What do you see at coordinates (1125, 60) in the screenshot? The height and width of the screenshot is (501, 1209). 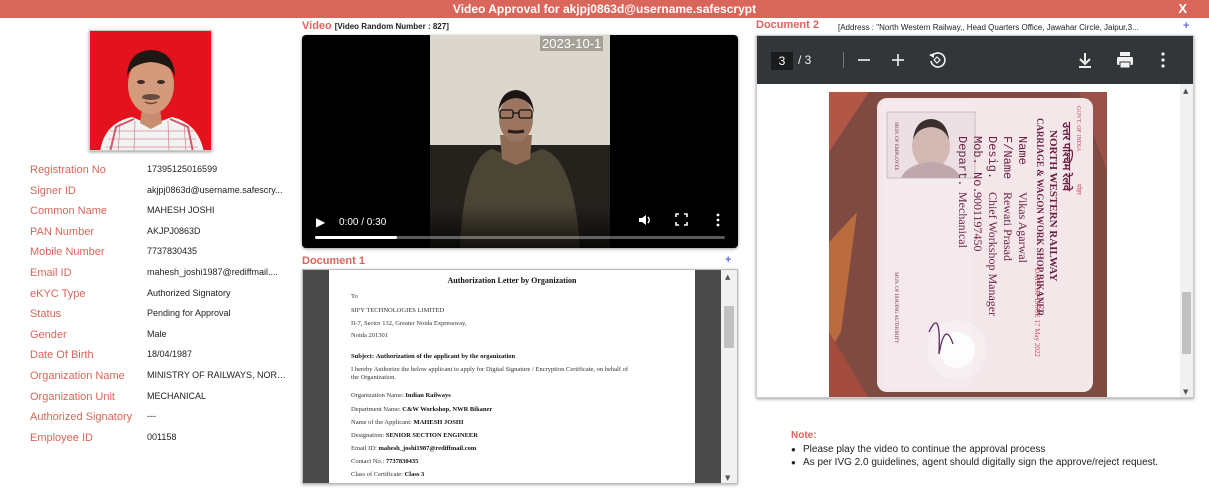 I see `print-icon` at bounding box center [1125, 60].